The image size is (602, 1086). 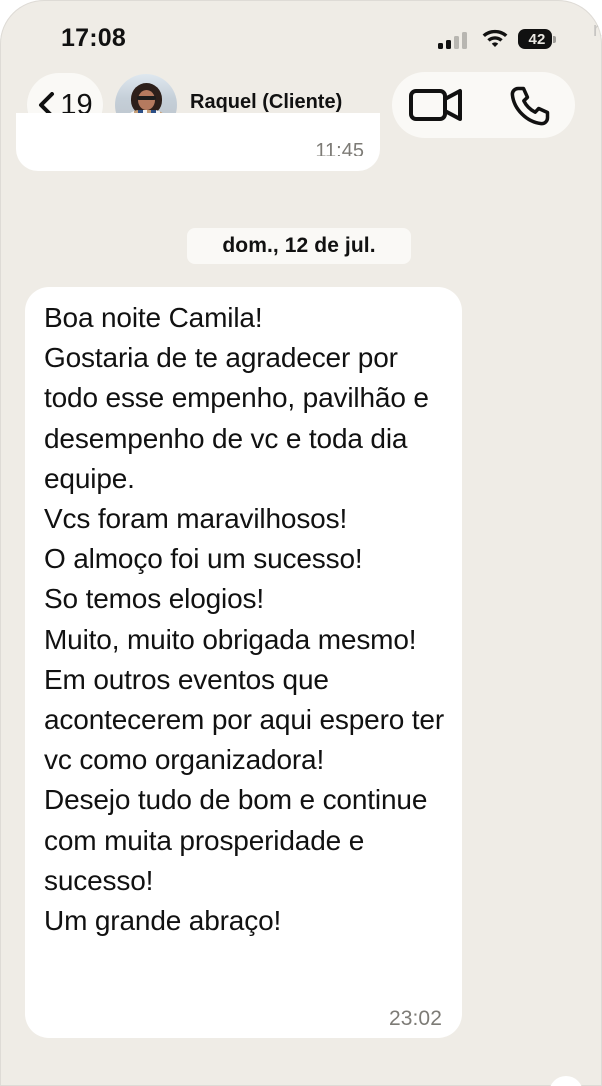 What do you see at coordinates (454, 40) in the screenshot?
I see `cellular-signal-icon` at bounding box center [454, 40].